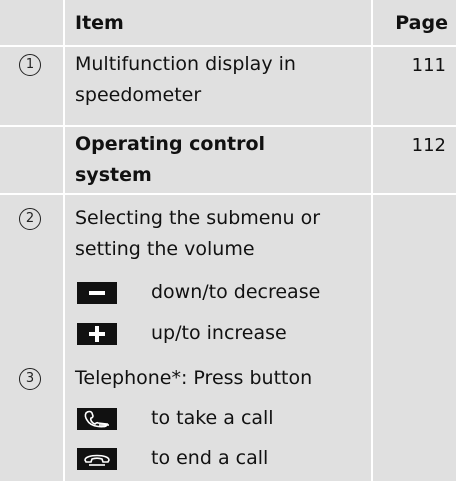 This screenshot has height=481, width=456. Describe the element at coordinates (185, 64) in the screenshot. I see `row-1-text-line1: Multifunction display in` at that location.